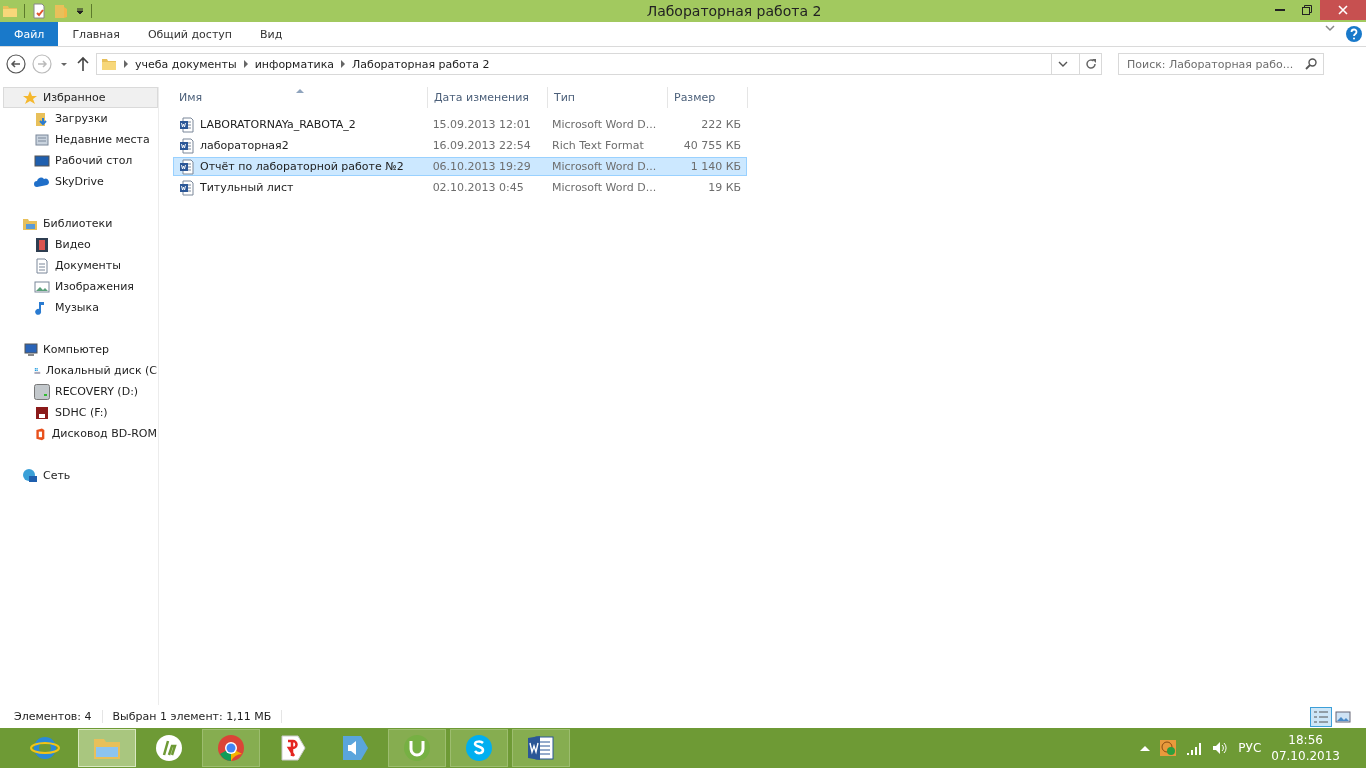 The image size is (1366, 768). Describe the element at coordinates (708, 97) in the screenshot. I see `column-header: Размер` at that location.